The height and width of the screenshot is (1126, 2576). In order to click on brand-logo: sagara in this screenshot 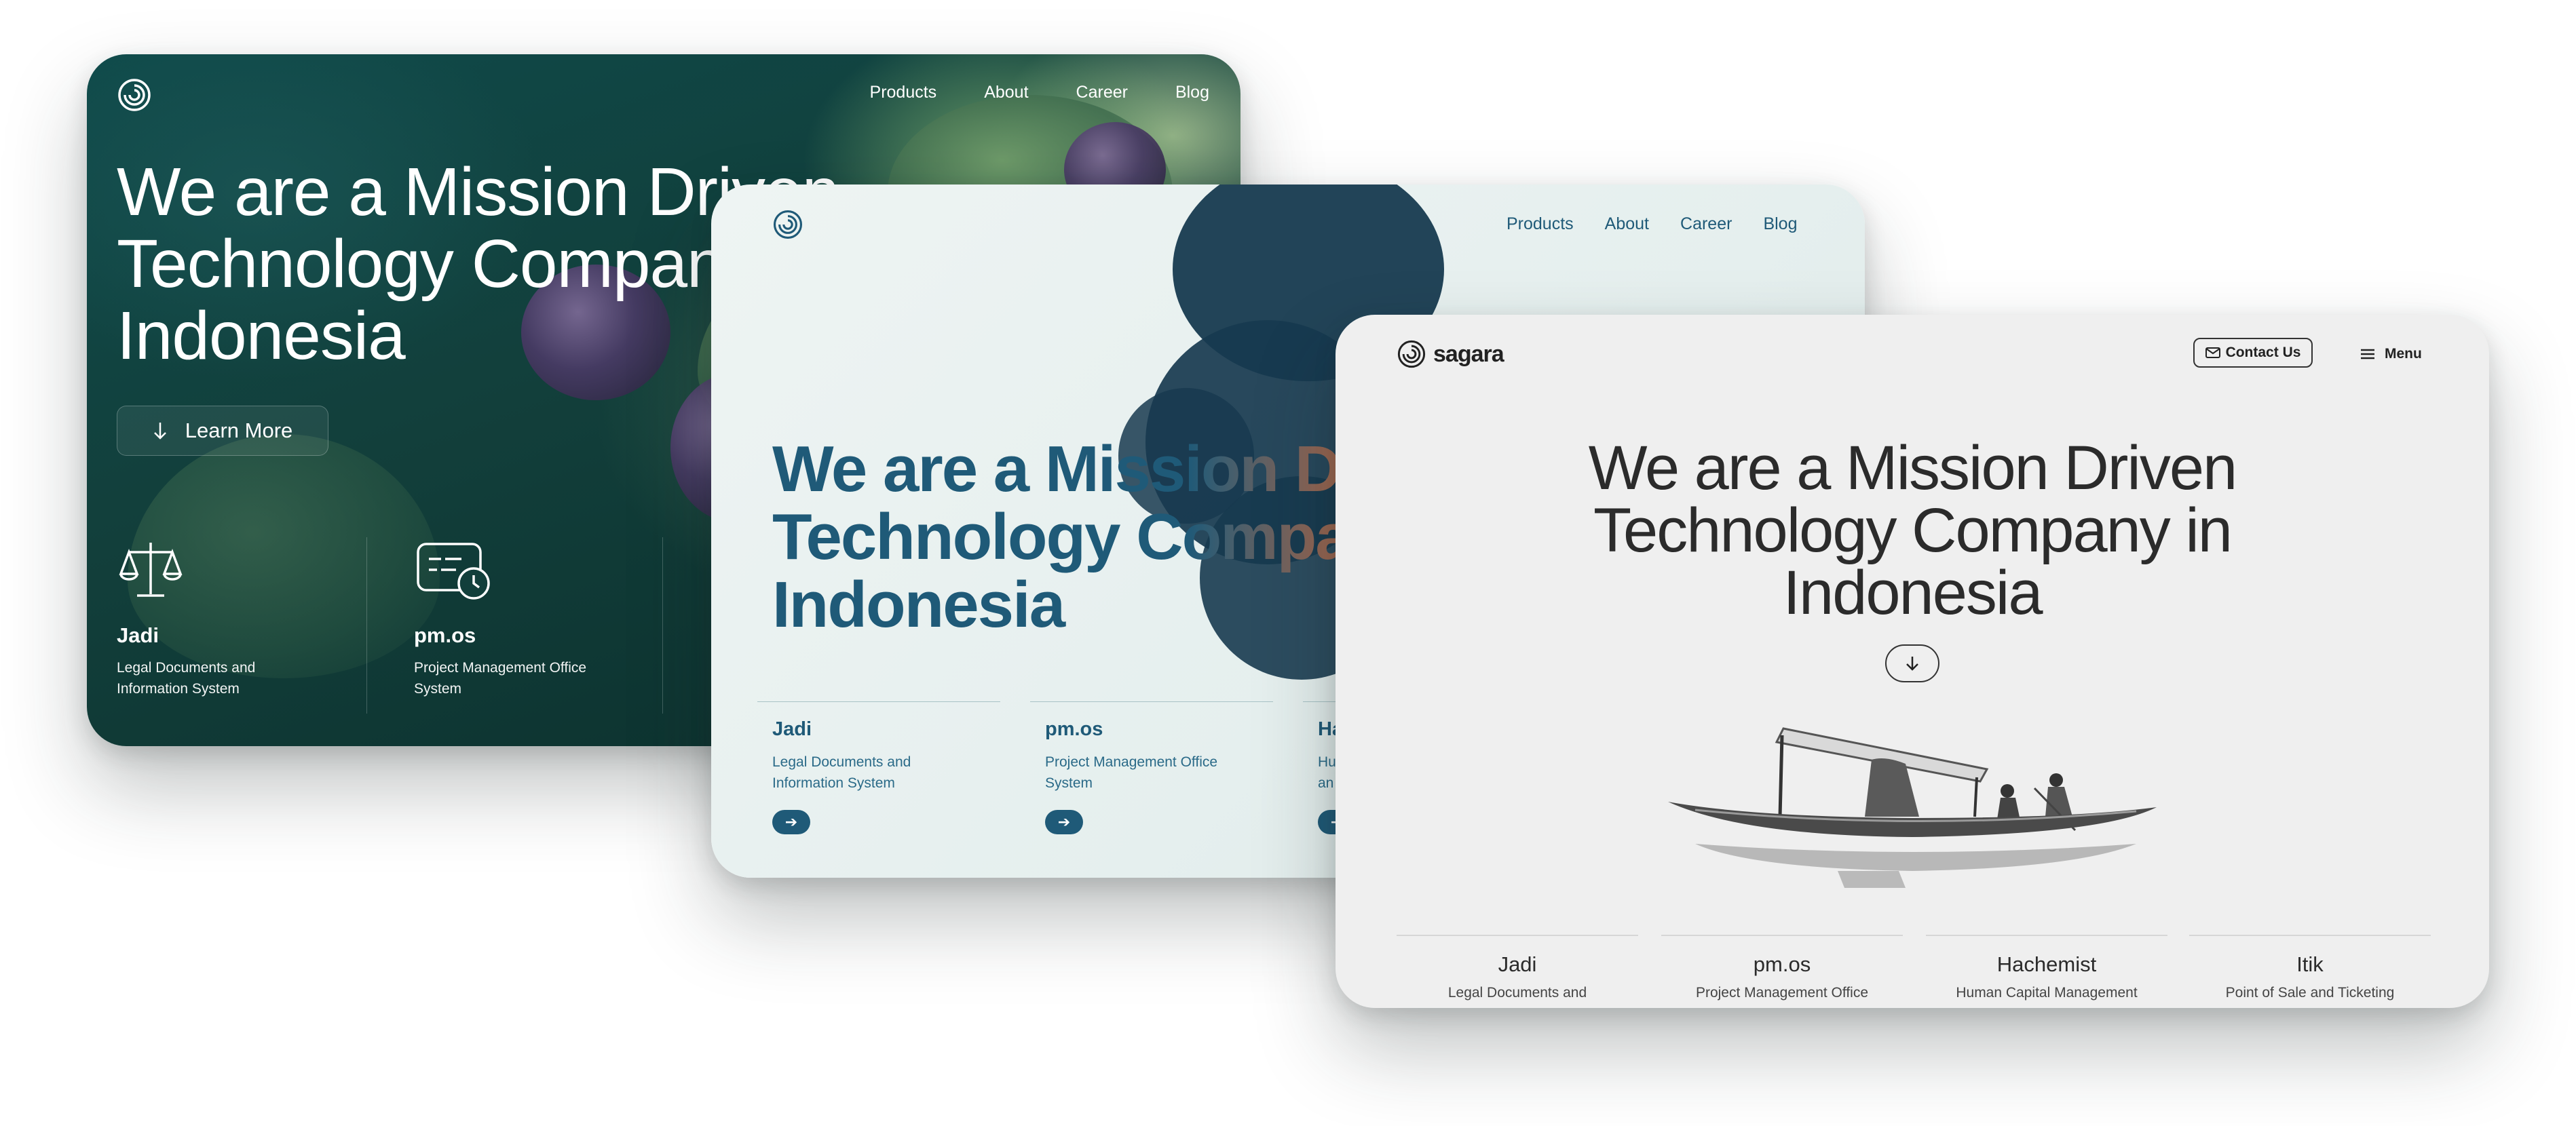, I will do `click(1451, 354)`.